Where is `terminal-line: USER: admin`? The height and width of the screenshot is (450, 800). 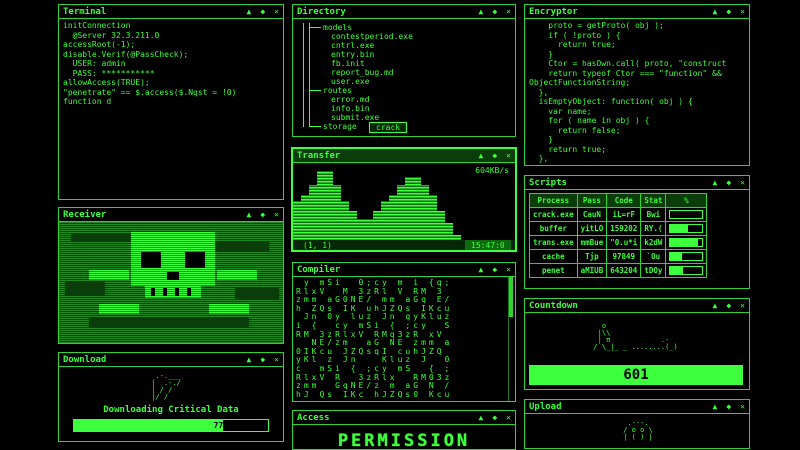 terminal-line: USER: admin is located at coordinates (94, 63).